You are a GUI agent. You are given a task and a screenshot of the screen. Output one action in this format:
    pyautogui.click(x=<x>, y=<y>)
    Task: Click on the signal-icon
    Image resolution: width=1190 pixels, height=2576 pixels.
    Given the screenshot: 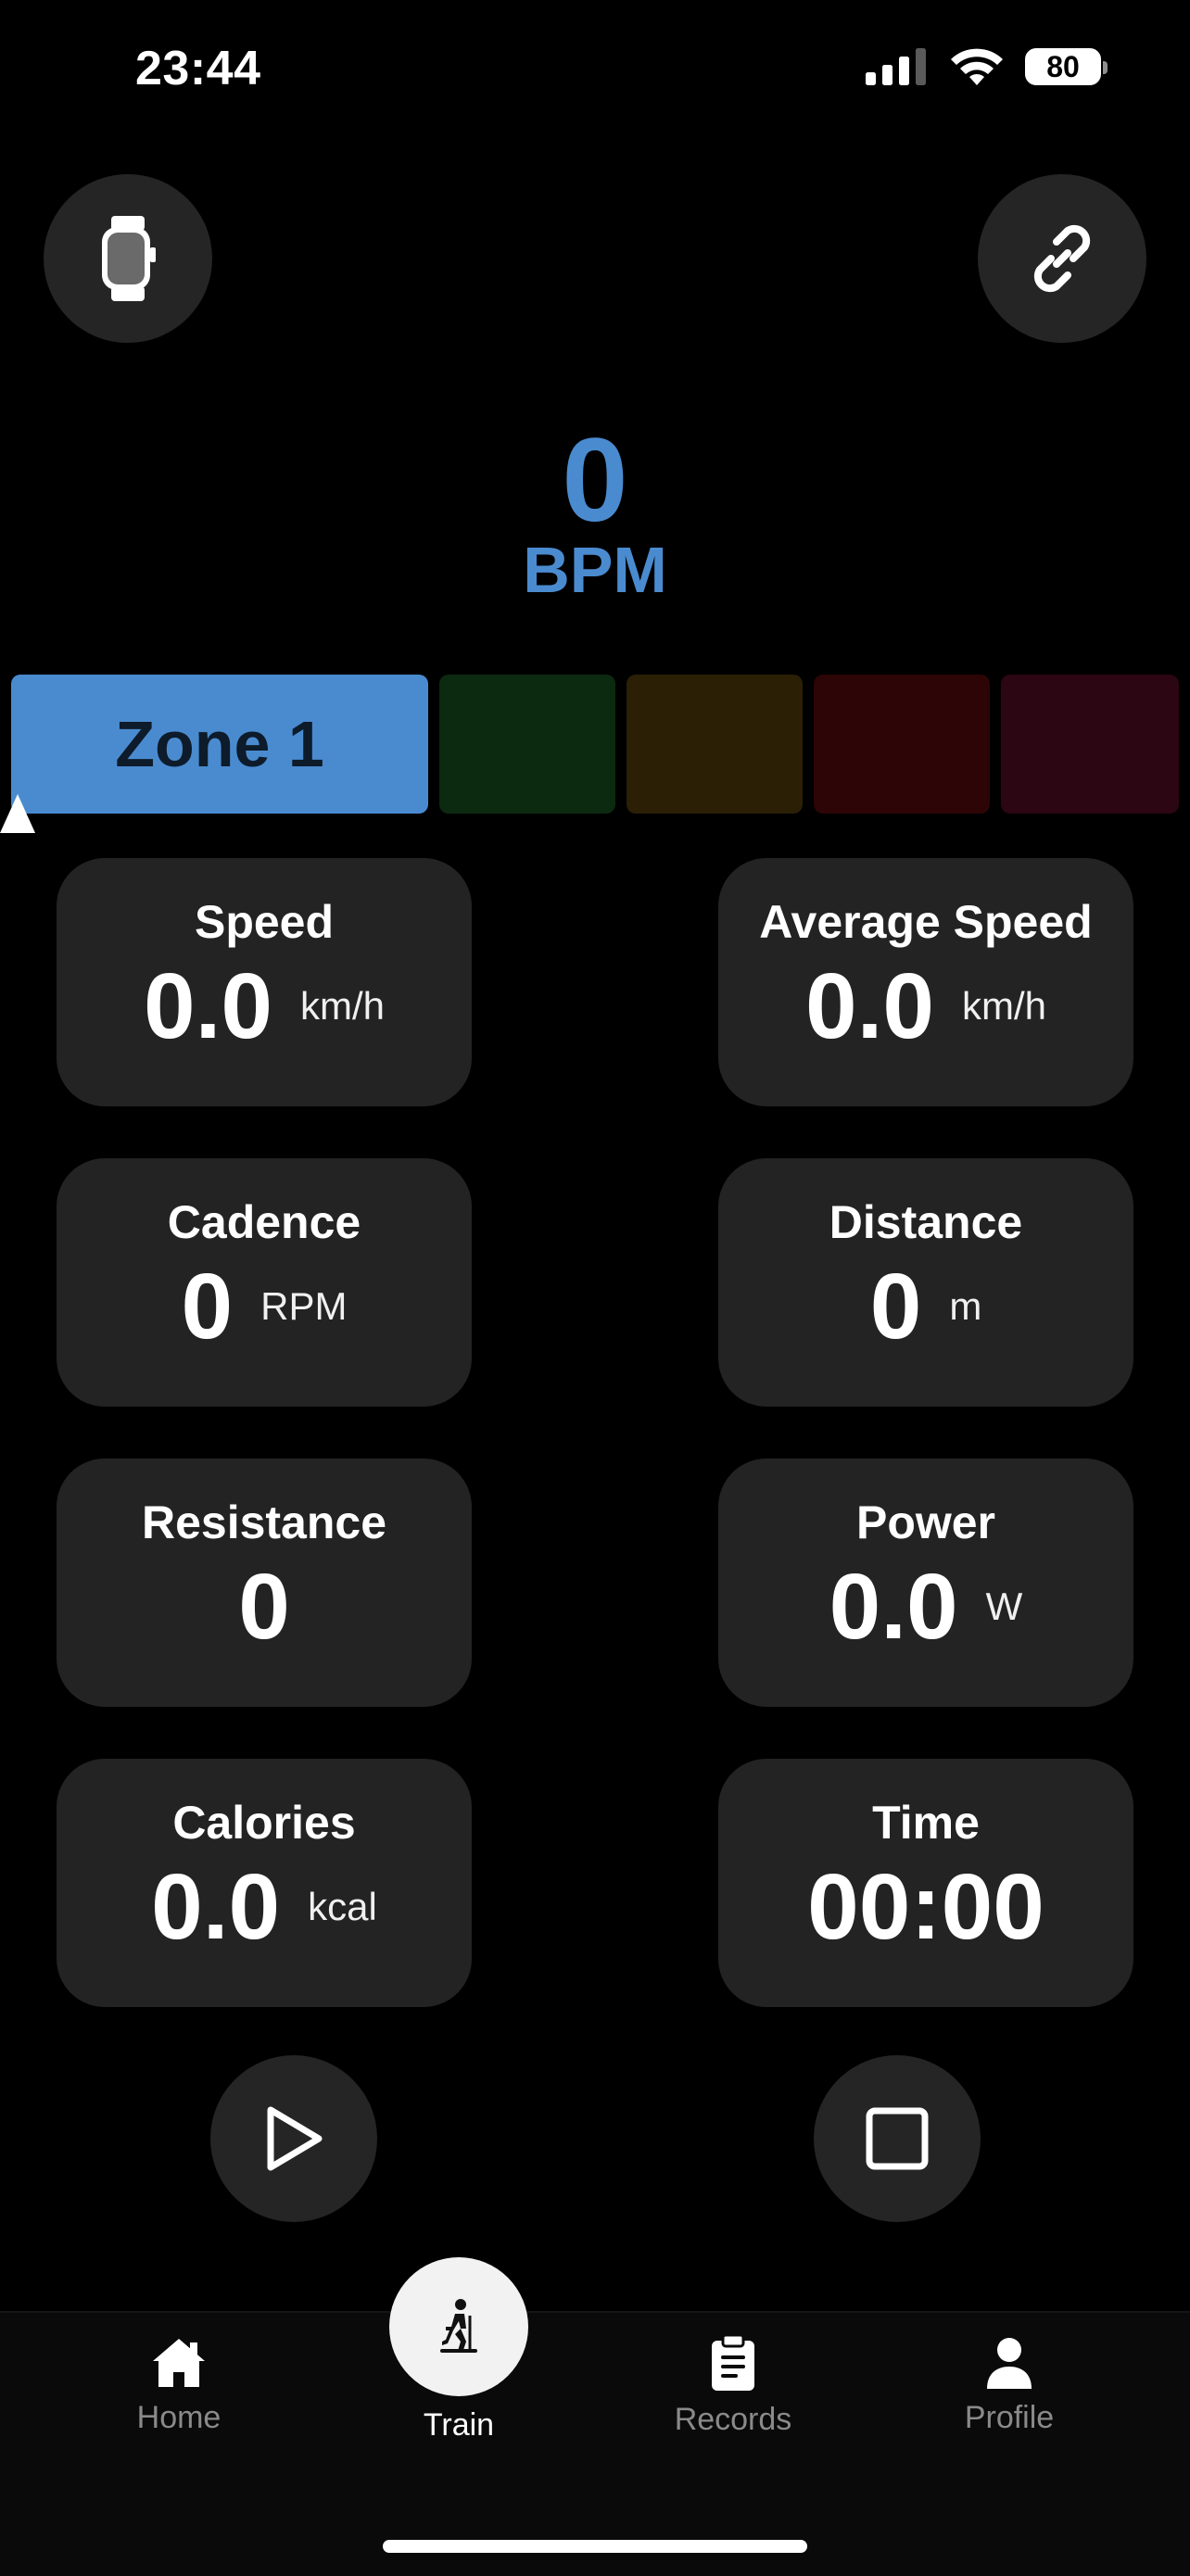 What is the action you would take?
    pyautogui.click(x=896, y=66)
    